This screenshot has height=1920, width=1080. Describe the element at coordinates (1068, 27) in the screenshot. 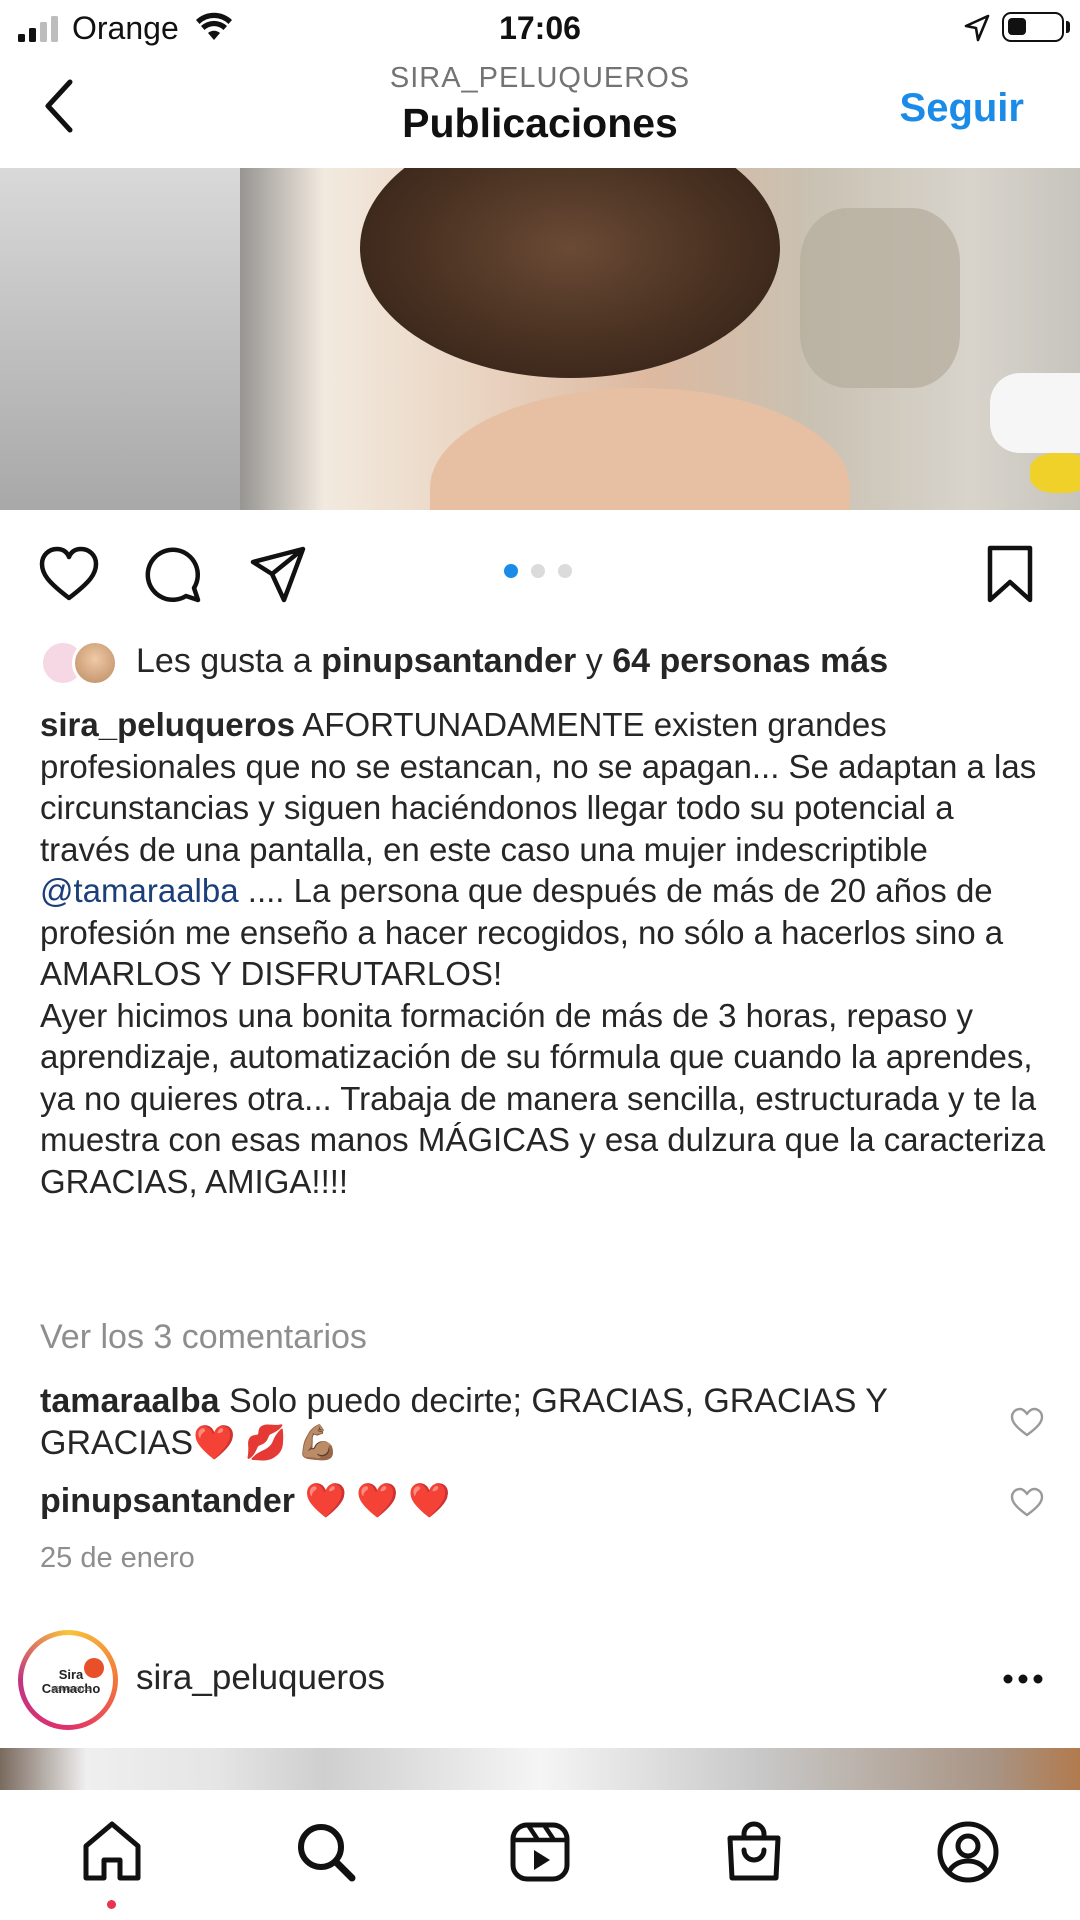

I see `battery-cap` at that location.